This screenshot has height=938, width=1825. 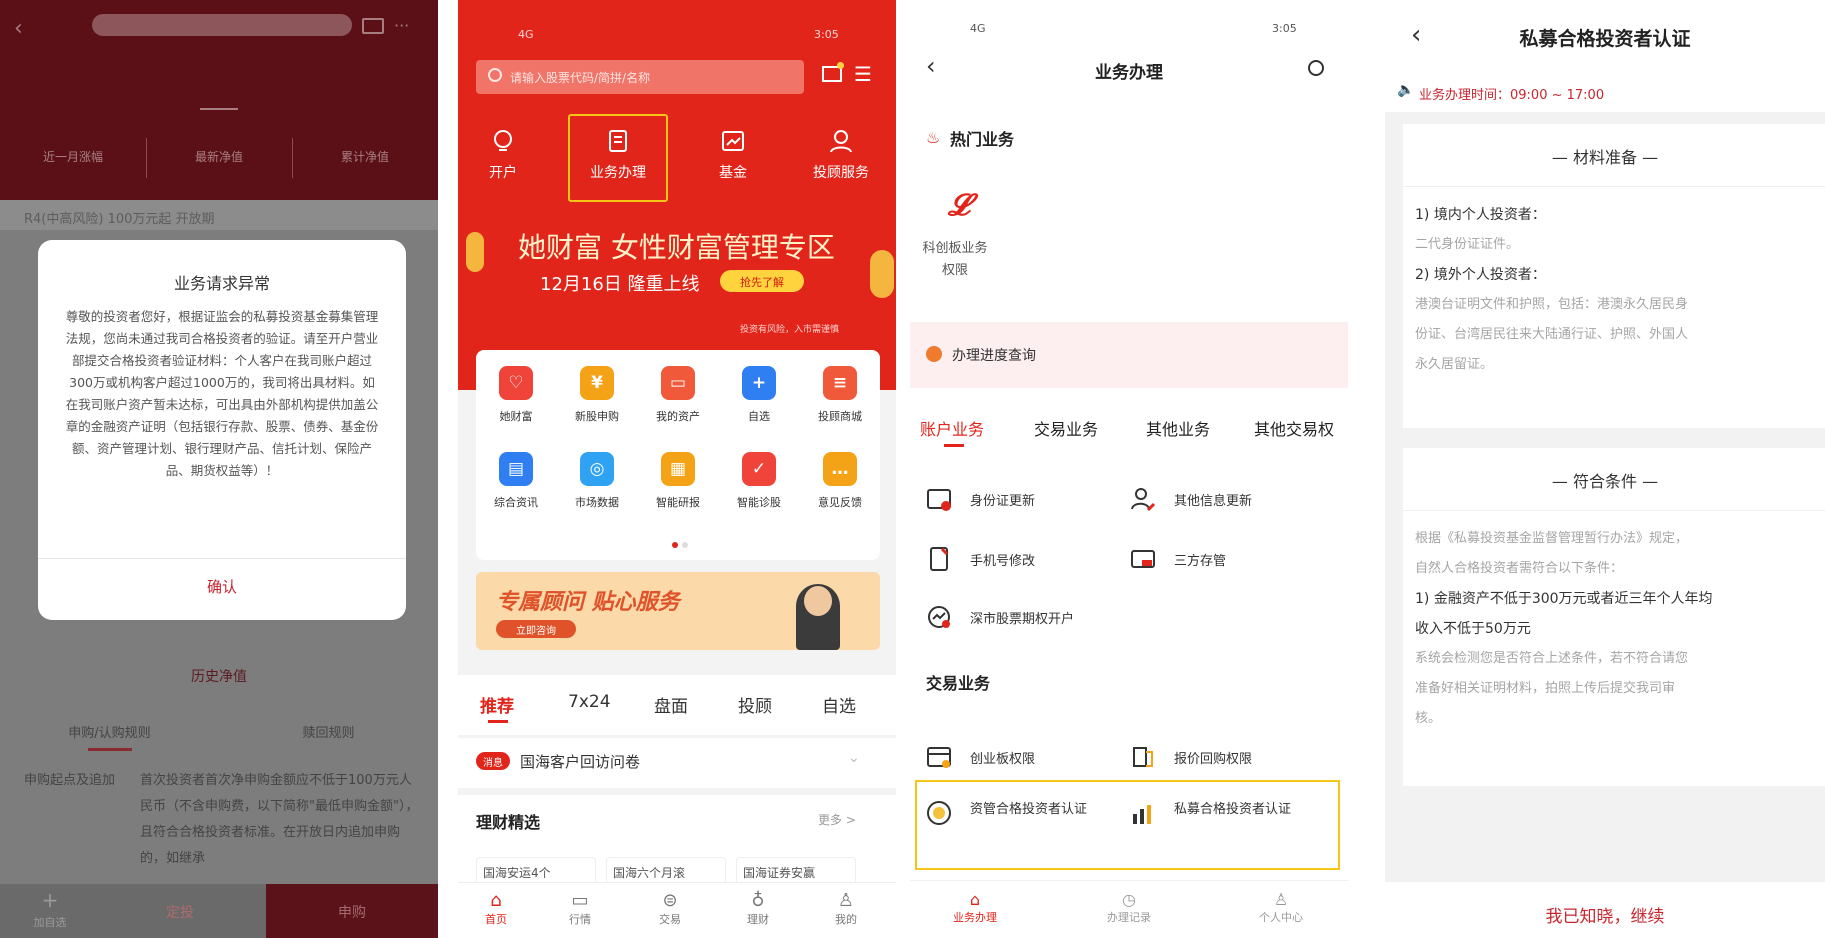 I want to click on more-link: 更多 >, so click(x=837, y=819).